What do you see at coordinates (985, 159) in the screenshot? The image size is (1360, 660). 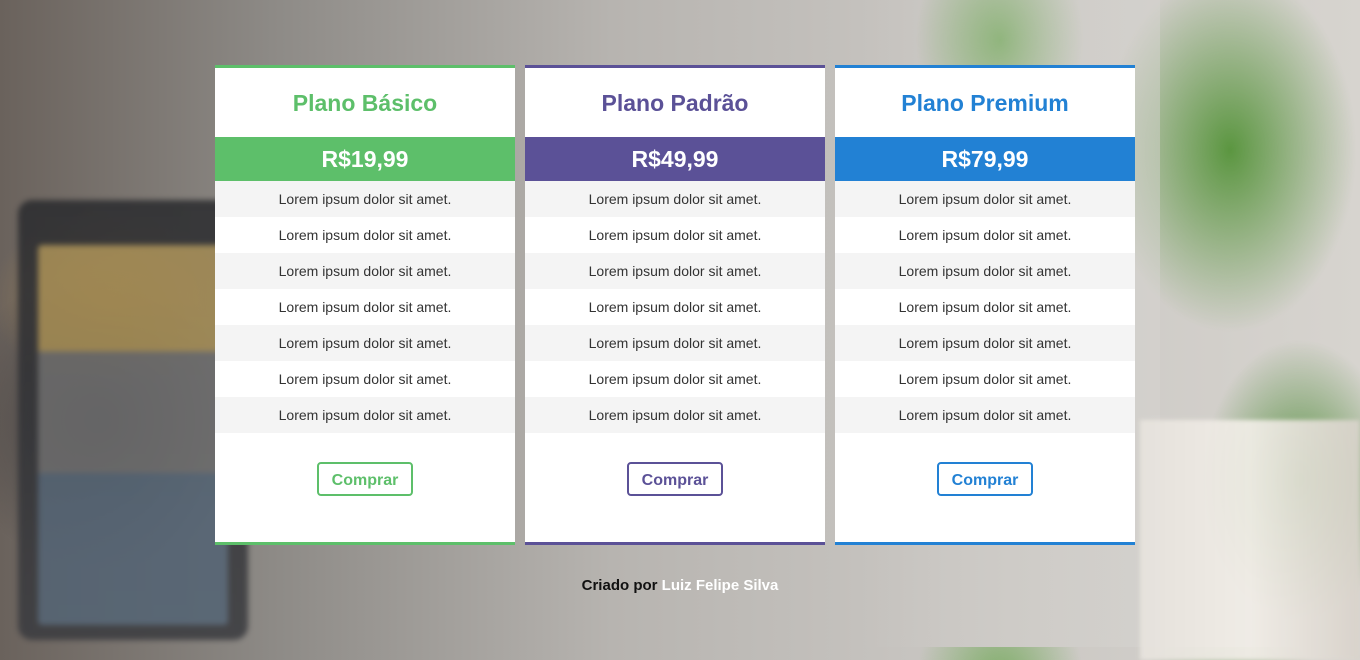 I see `plan-price: R$79,99` at bounding box center [985, 159].